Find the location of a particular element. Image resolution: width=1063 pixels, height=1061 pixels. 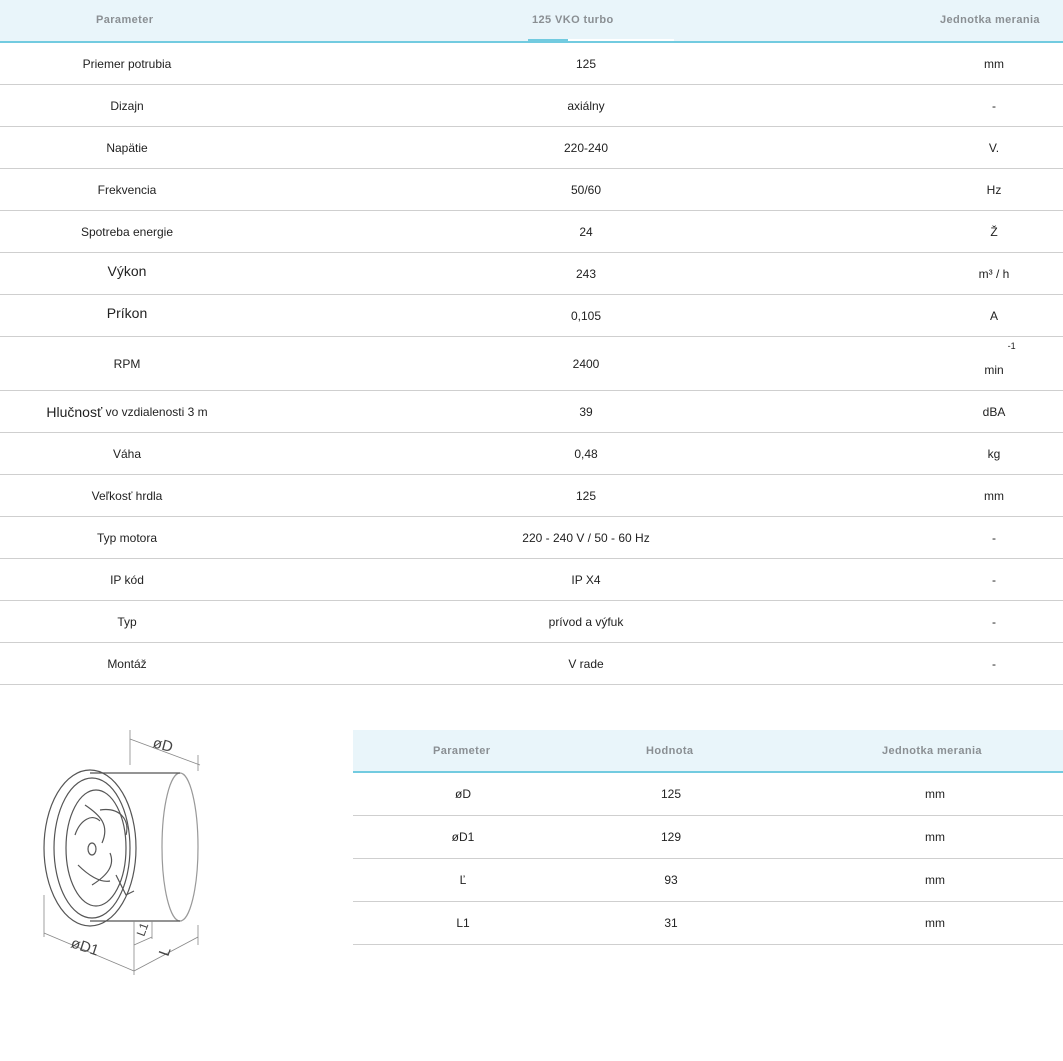

row-unit: dBA is located at coordinates (994, 411).